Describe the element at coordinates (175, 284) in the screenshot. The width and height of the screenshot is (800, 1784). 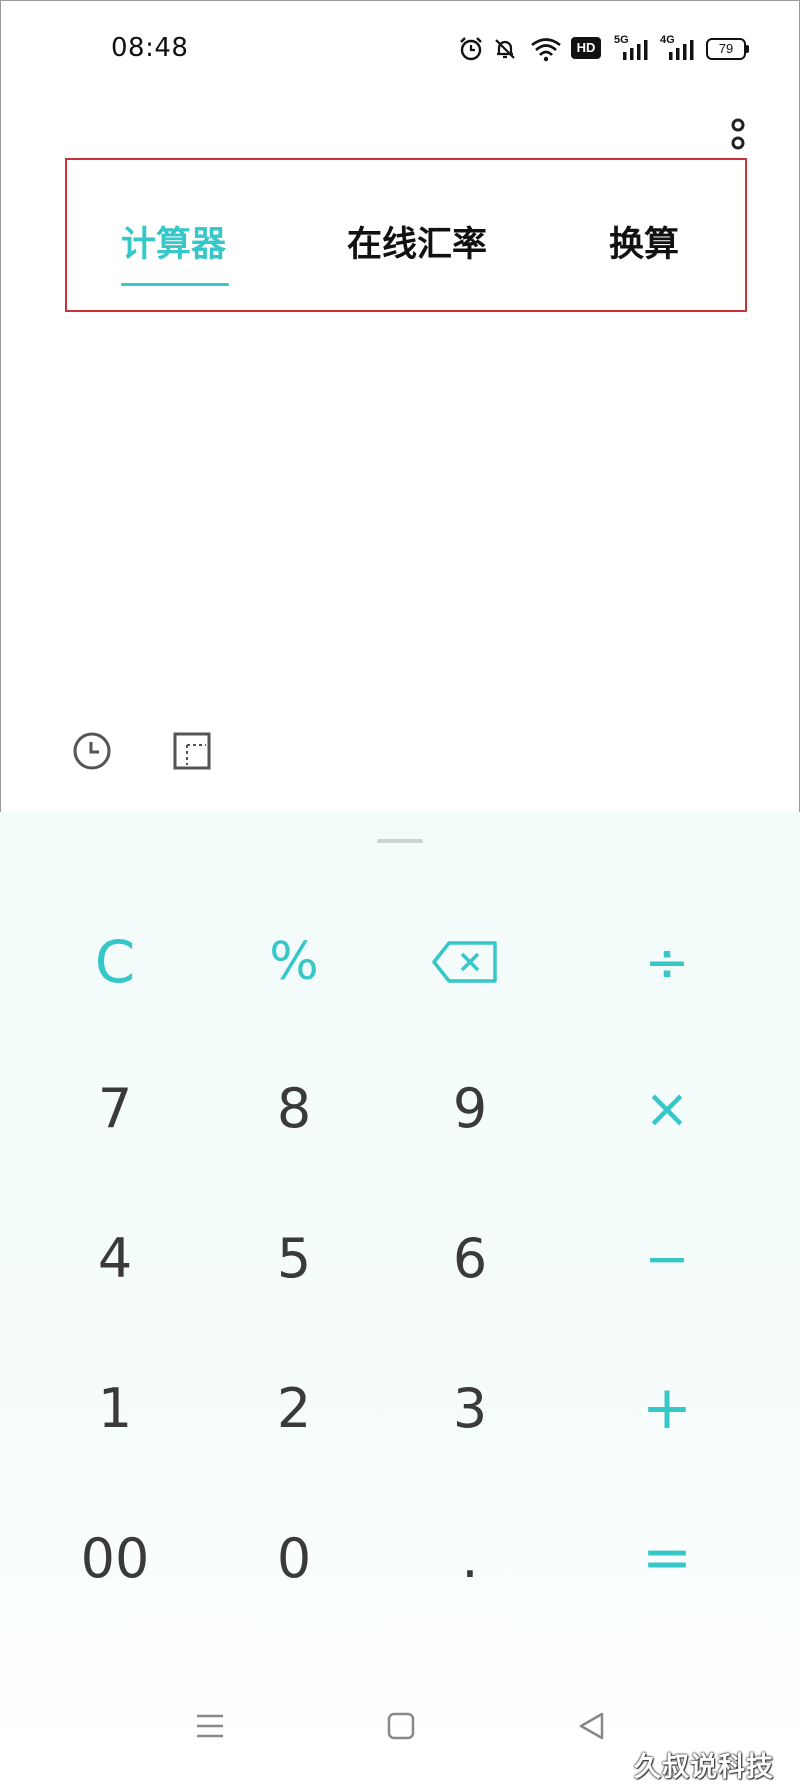
I see `active-tab-indicator` at that location.